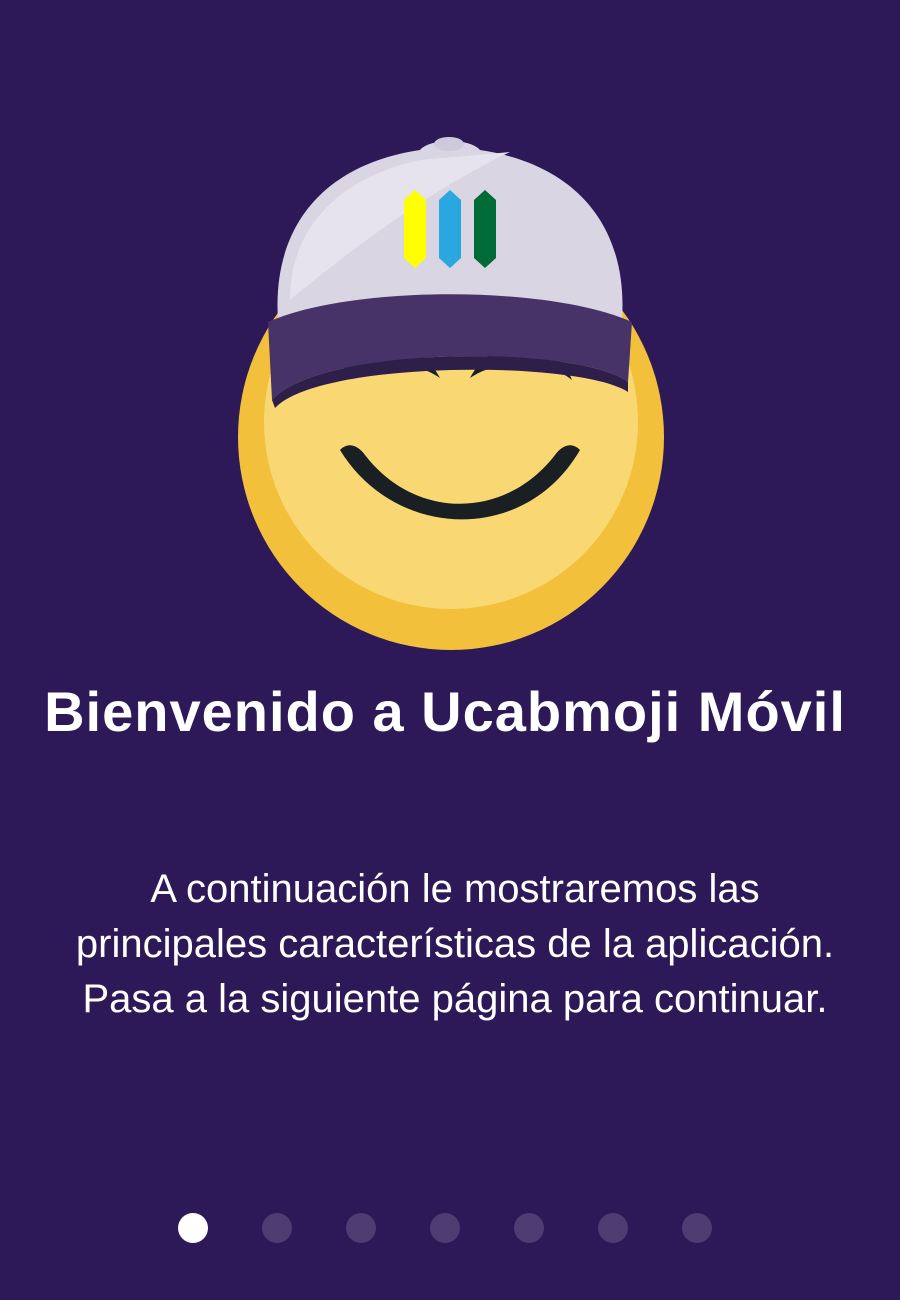  Describe the element at coordinates (415, 229) in the screenshot. I see `logo-stripe-yellow` at that location.